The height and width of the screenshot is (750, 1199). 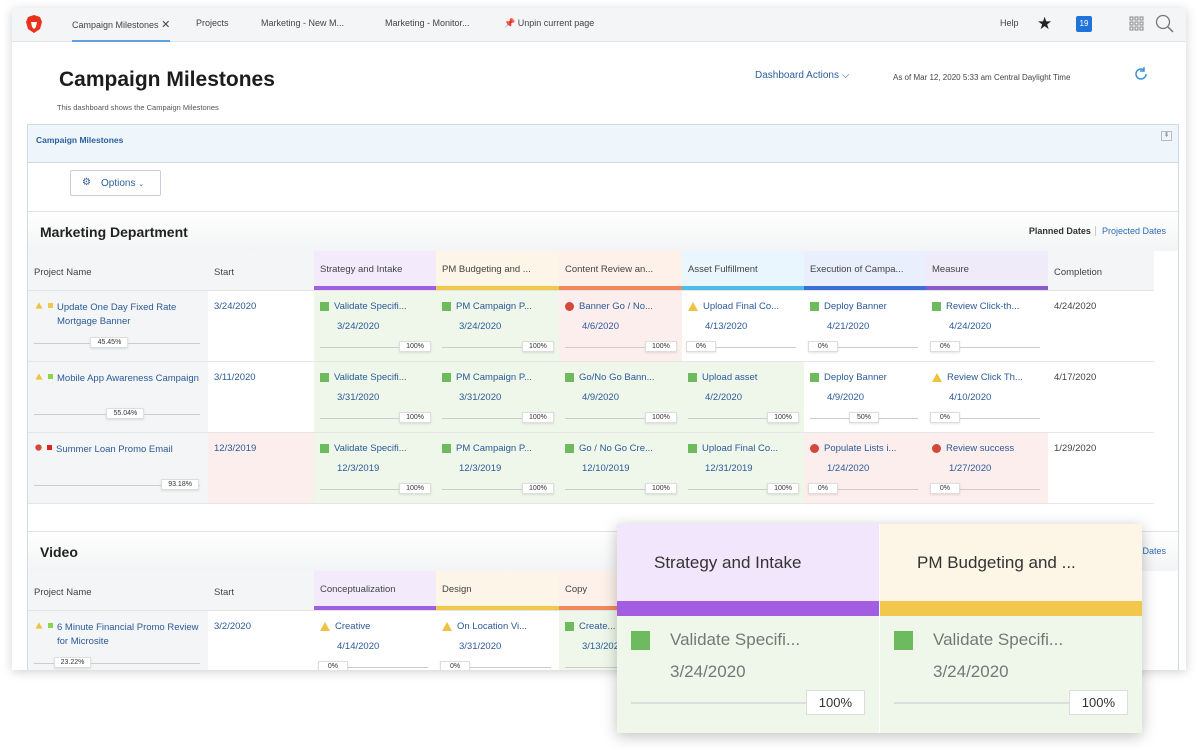 I want to click on dashboard-actions-button: Dashboard Actions ⌵, so click(x=802, y=75).